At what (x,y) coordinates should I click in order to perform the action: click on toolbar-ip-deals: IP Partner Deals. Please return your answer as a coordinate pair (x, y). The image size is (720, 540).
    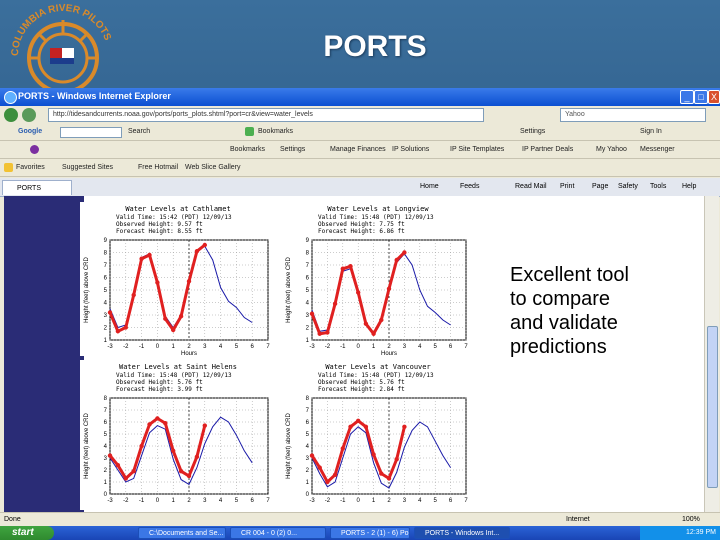
    Looking at the image, I should click on (547, 149).